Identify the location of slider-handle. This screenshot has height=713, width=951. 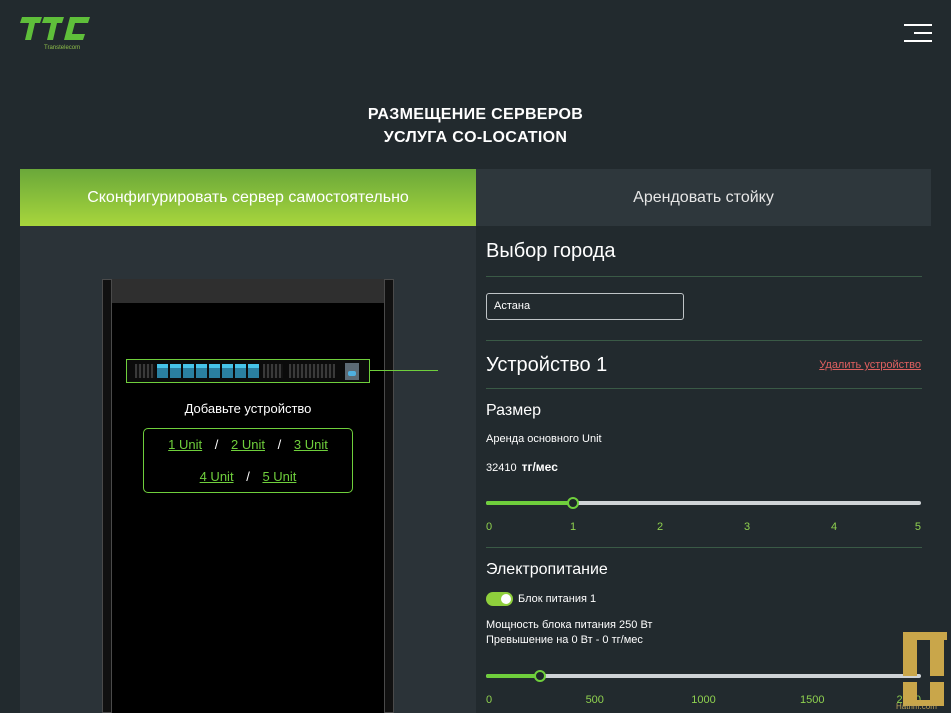
(573, 503).